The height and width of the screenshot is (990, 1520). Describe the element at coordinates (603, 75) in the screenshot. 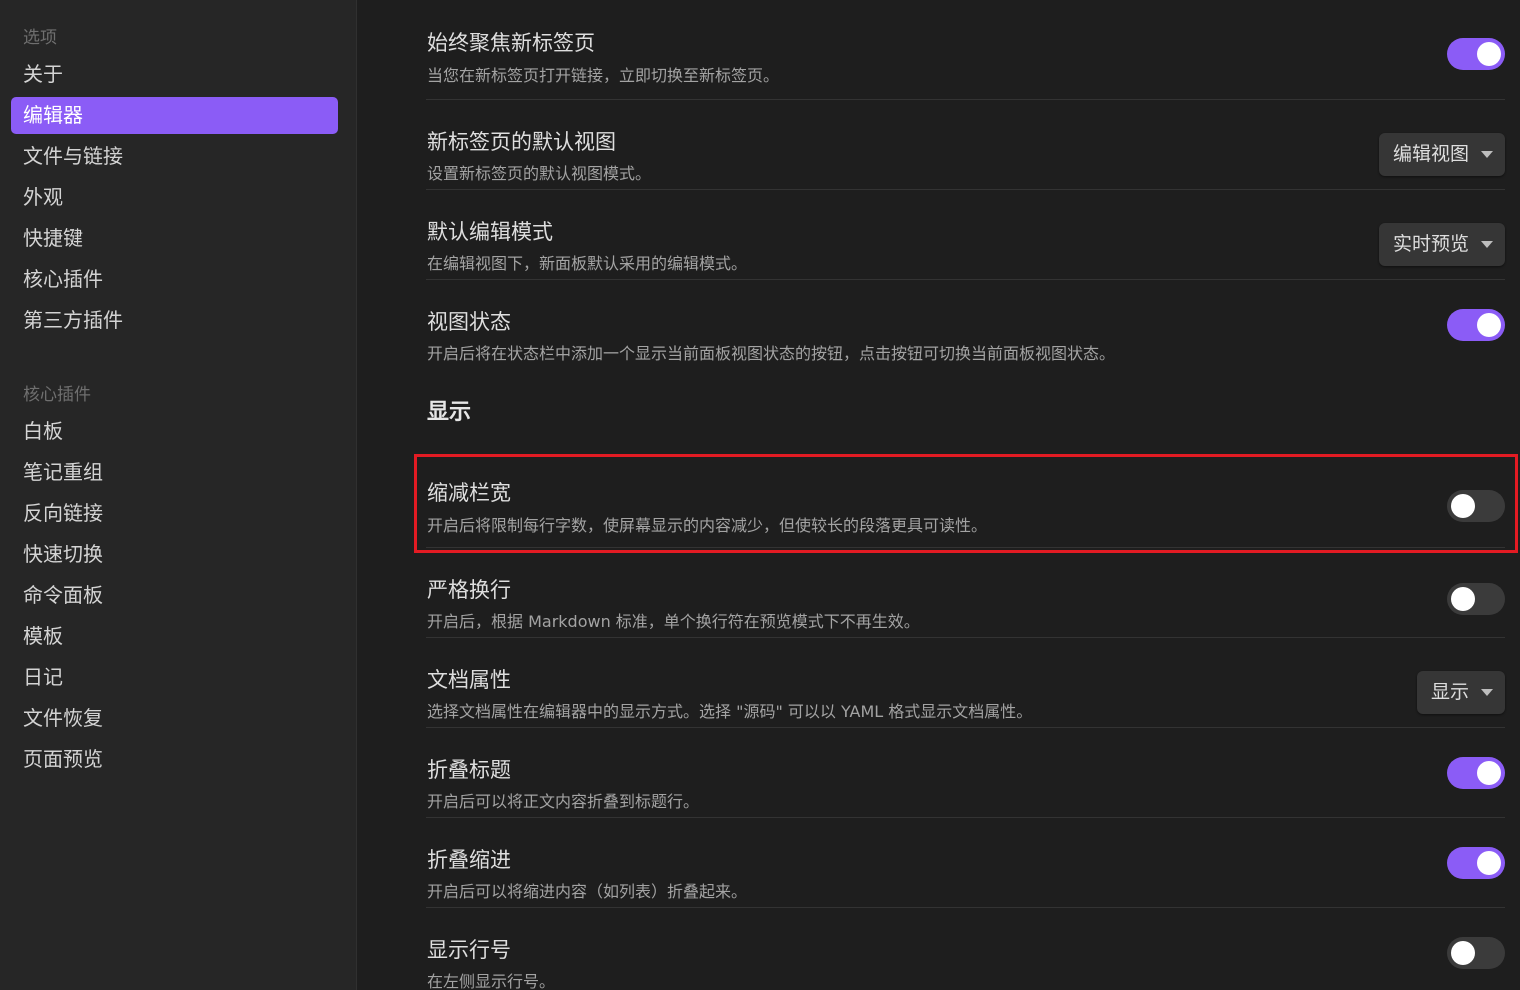

I see `setting-description: 当您在新标签页打开链接，立即切换至新标签页。` at that location.